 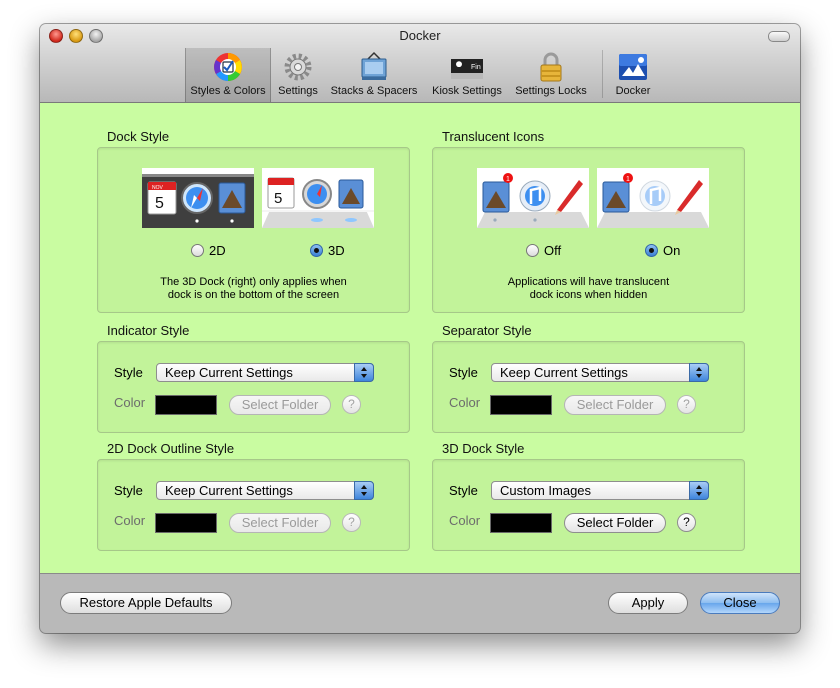 What do you see at coordinates (672, 250) in the screenshot?
I see `translucent-on-label: On` at bounding box center [672, 250].